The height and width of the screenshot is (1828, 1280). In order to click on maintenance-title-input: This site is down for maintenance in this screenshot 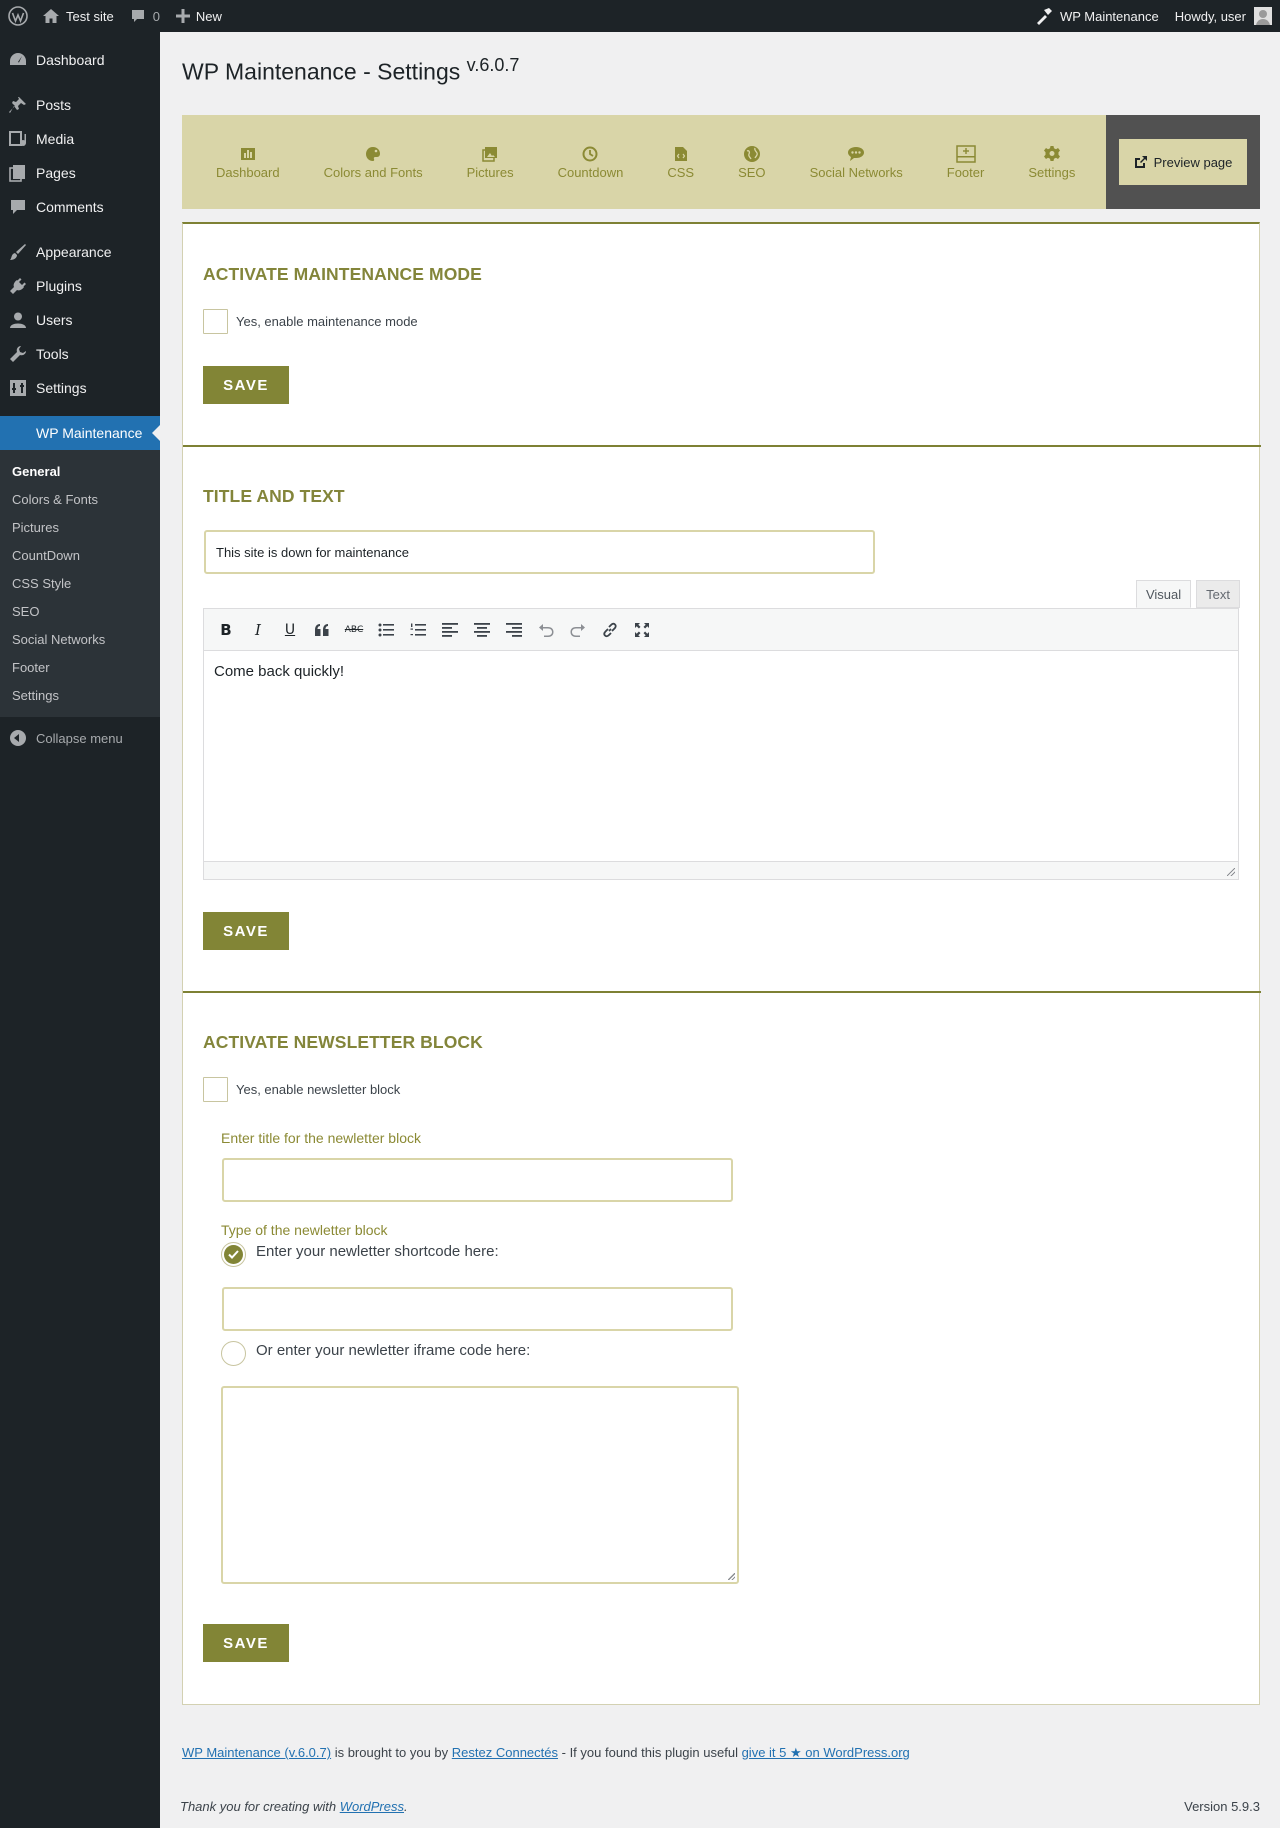, I will do `click(539, 552)`.